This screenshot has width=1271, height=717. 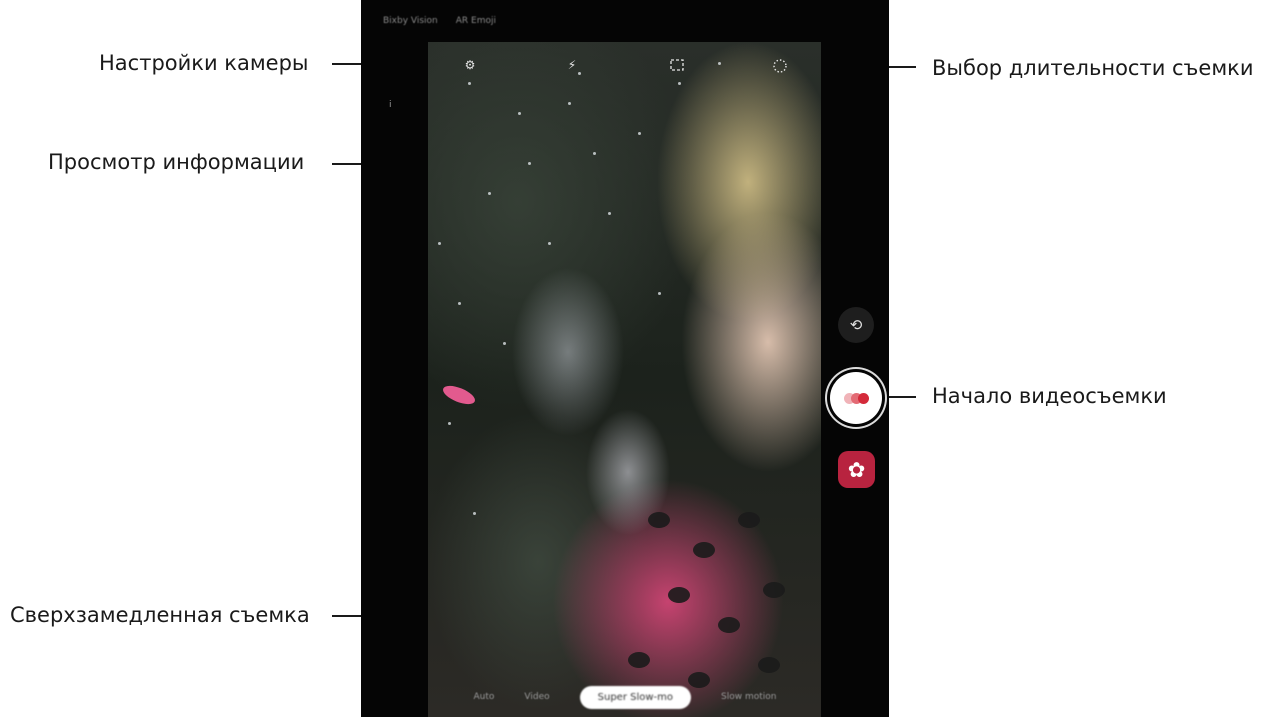 I want to click on callout-camera-settings: Настройки камеры, so click(x=204, y=63).